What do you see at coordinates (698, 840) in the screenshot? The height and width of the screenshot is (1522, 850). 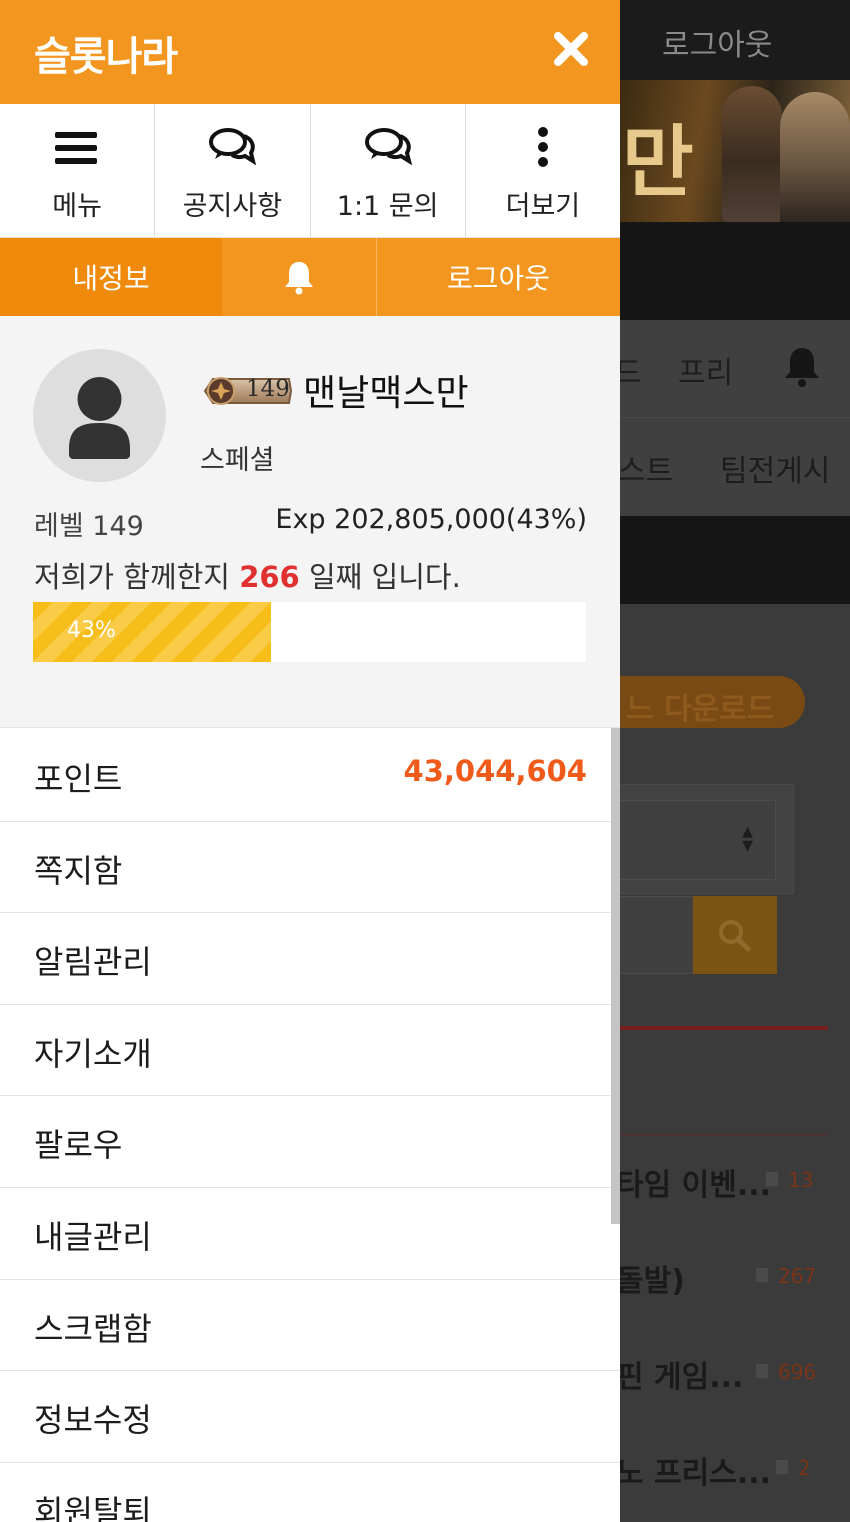 I see `bg-select: ▴ ▾` at bounding box center [698, 840].